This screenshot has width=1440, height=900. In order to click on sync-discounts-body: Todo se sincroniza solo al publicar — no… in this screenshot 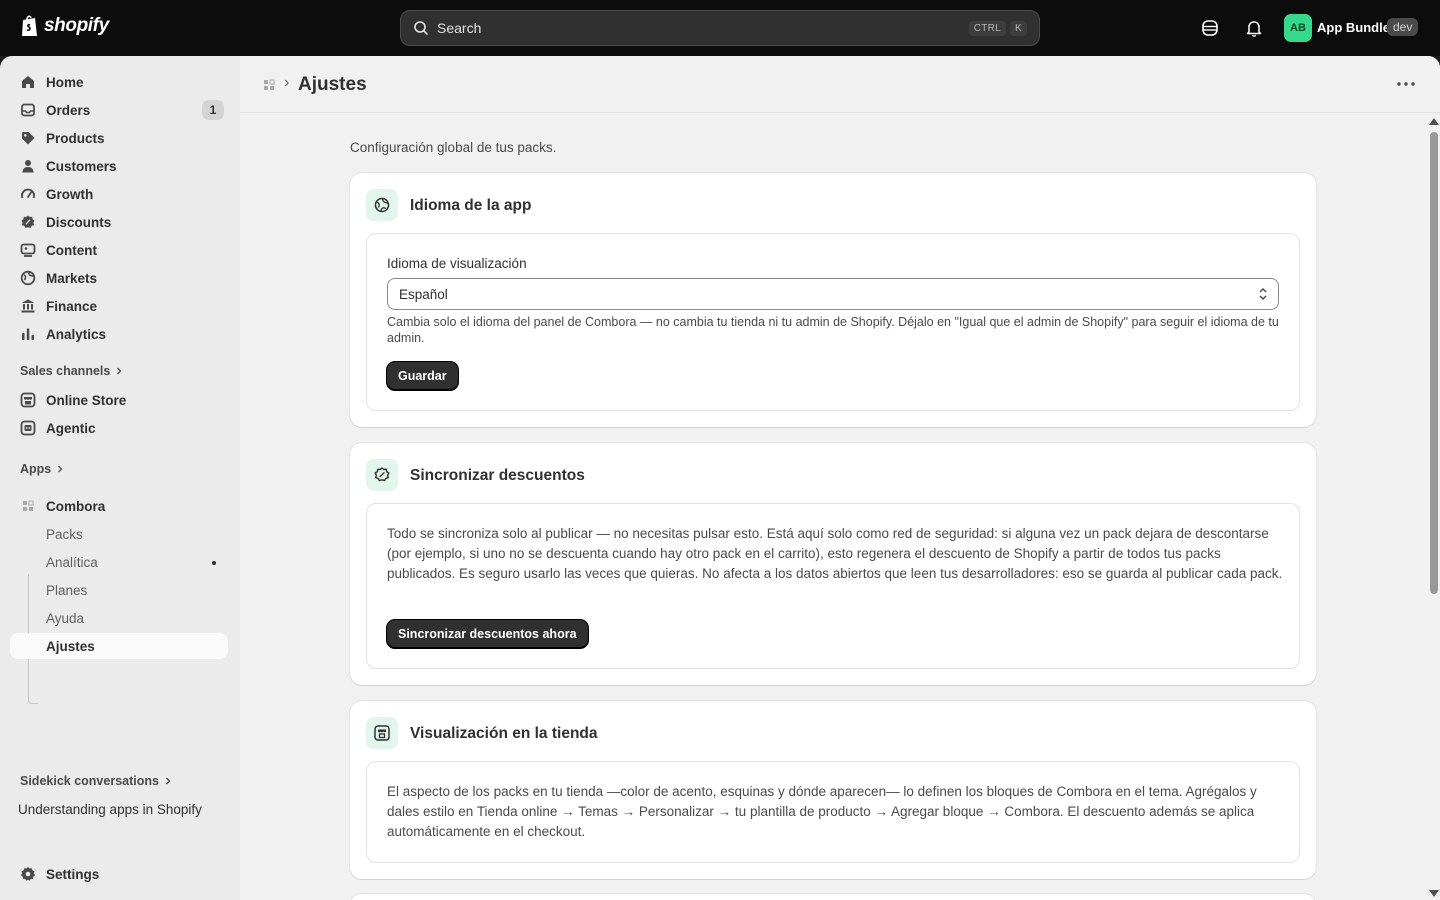, I will do `click(833, 586)`.